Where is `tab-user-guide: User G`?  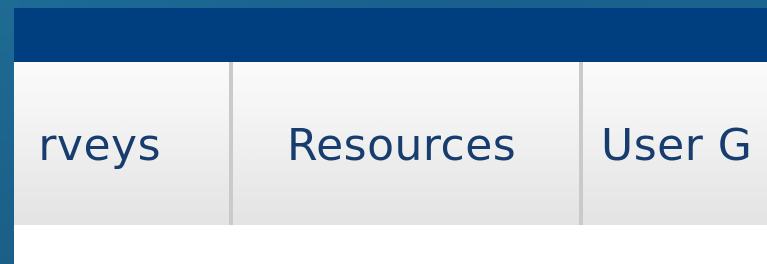 tab-user-guide: User G is located at coordinates (675, 143).